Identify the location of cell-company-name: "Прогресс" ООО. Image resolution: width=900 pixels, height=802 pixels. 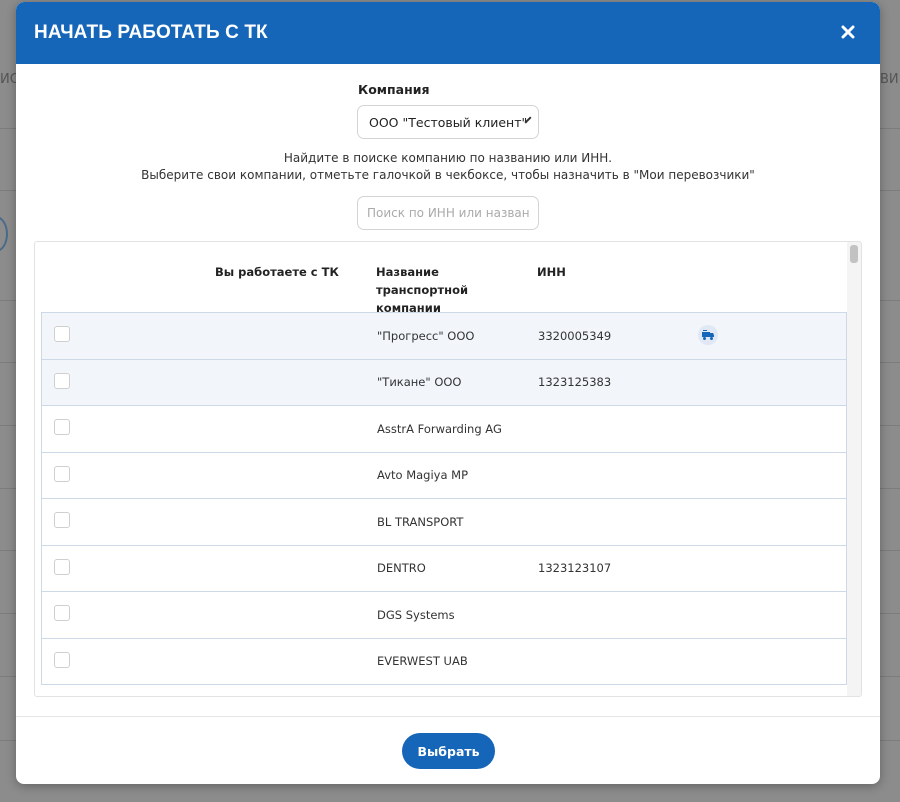
(426, 335).